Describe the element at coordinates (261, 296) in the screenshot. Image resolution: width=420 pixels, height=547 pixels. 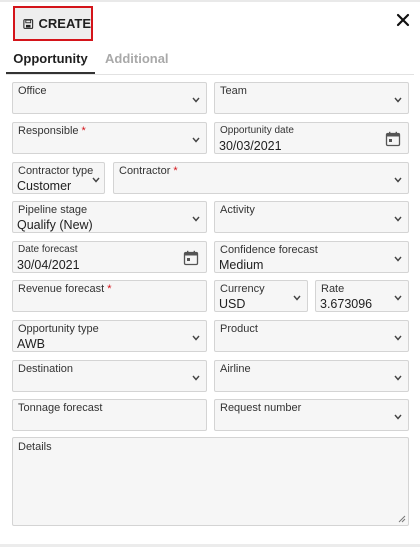
I see `currency-select: Currency USD` at that location.